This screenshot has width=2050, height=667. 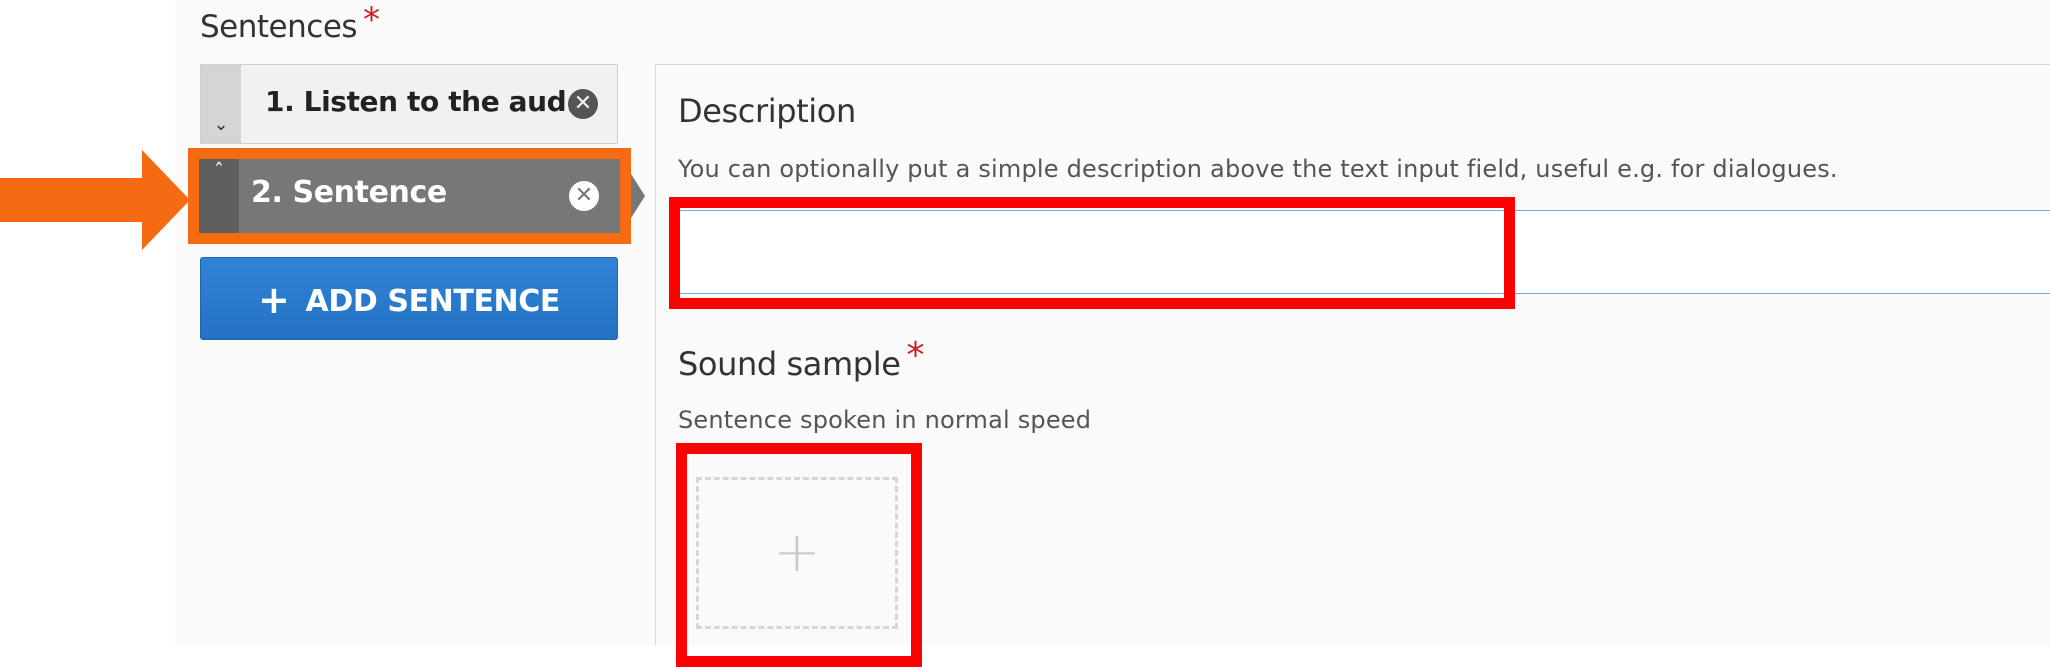 I want to click on description-label: Description, so click(x=767, y=111).